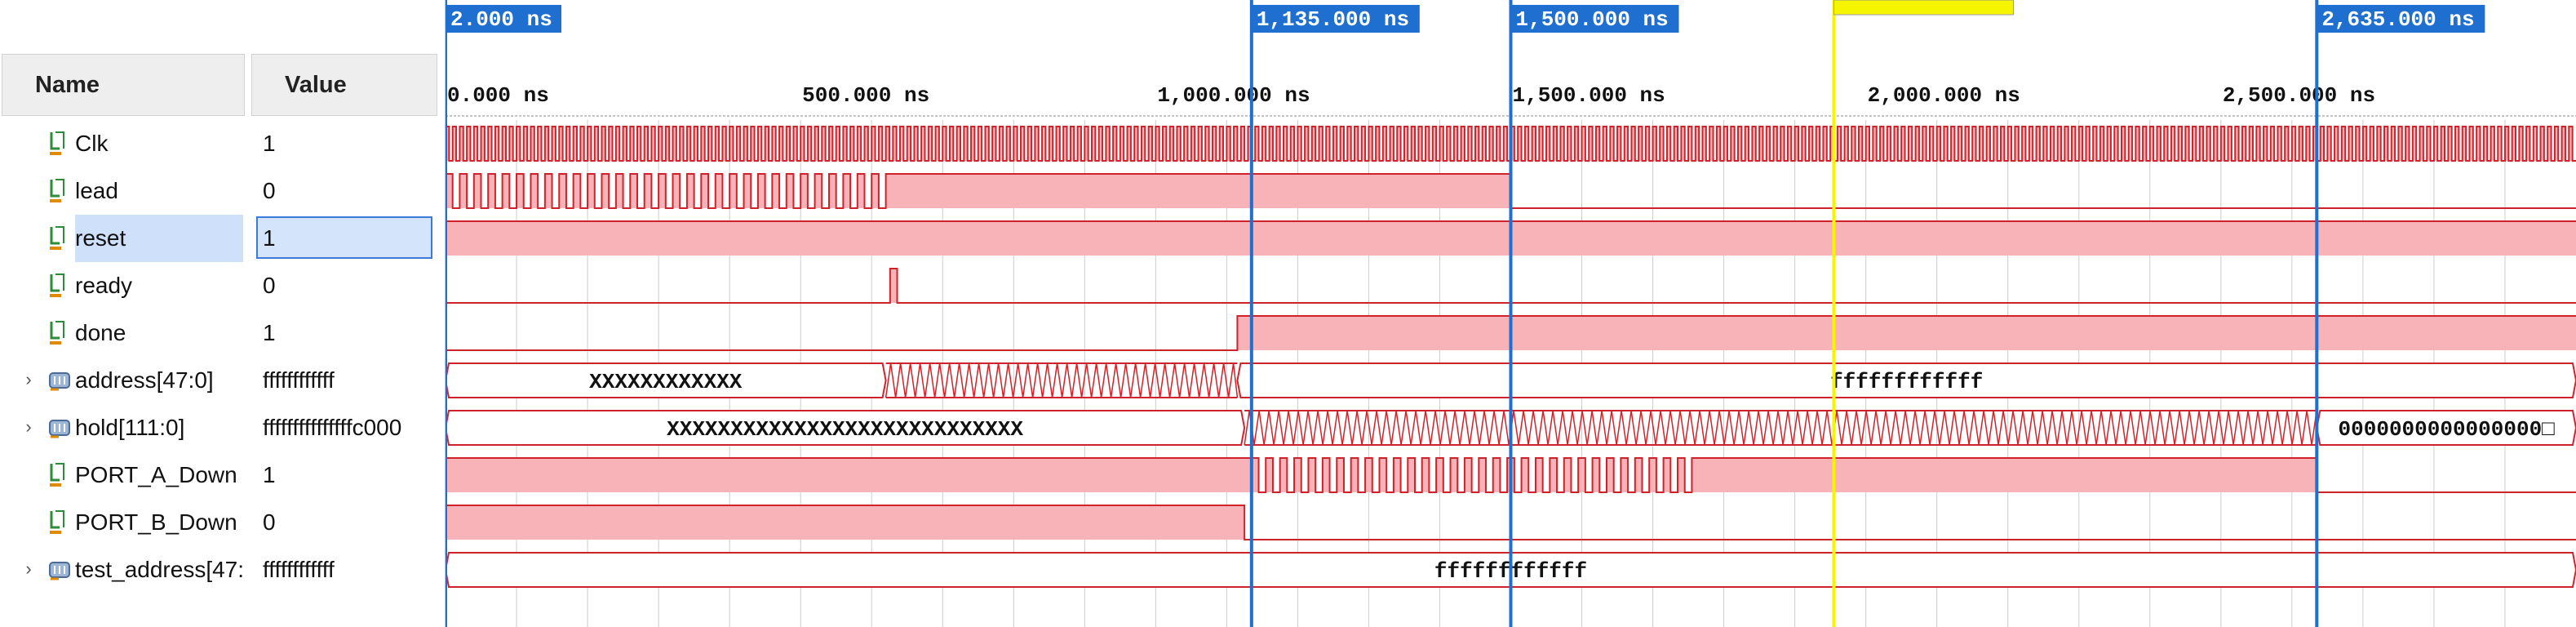 The image size is (2576, 627). What do you see at coordinates (2299, 95) in the screenshot?
I see `time-tick-label: 2,500.000 ns` at bounding box center [2299, 95].